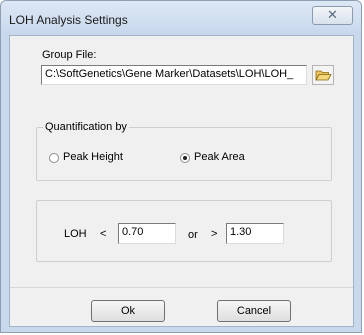  What do you see at coordinates (219, 157) in the screenshot?
I see `peak-area-label: Peak Area` at bounding box center [219, 157].